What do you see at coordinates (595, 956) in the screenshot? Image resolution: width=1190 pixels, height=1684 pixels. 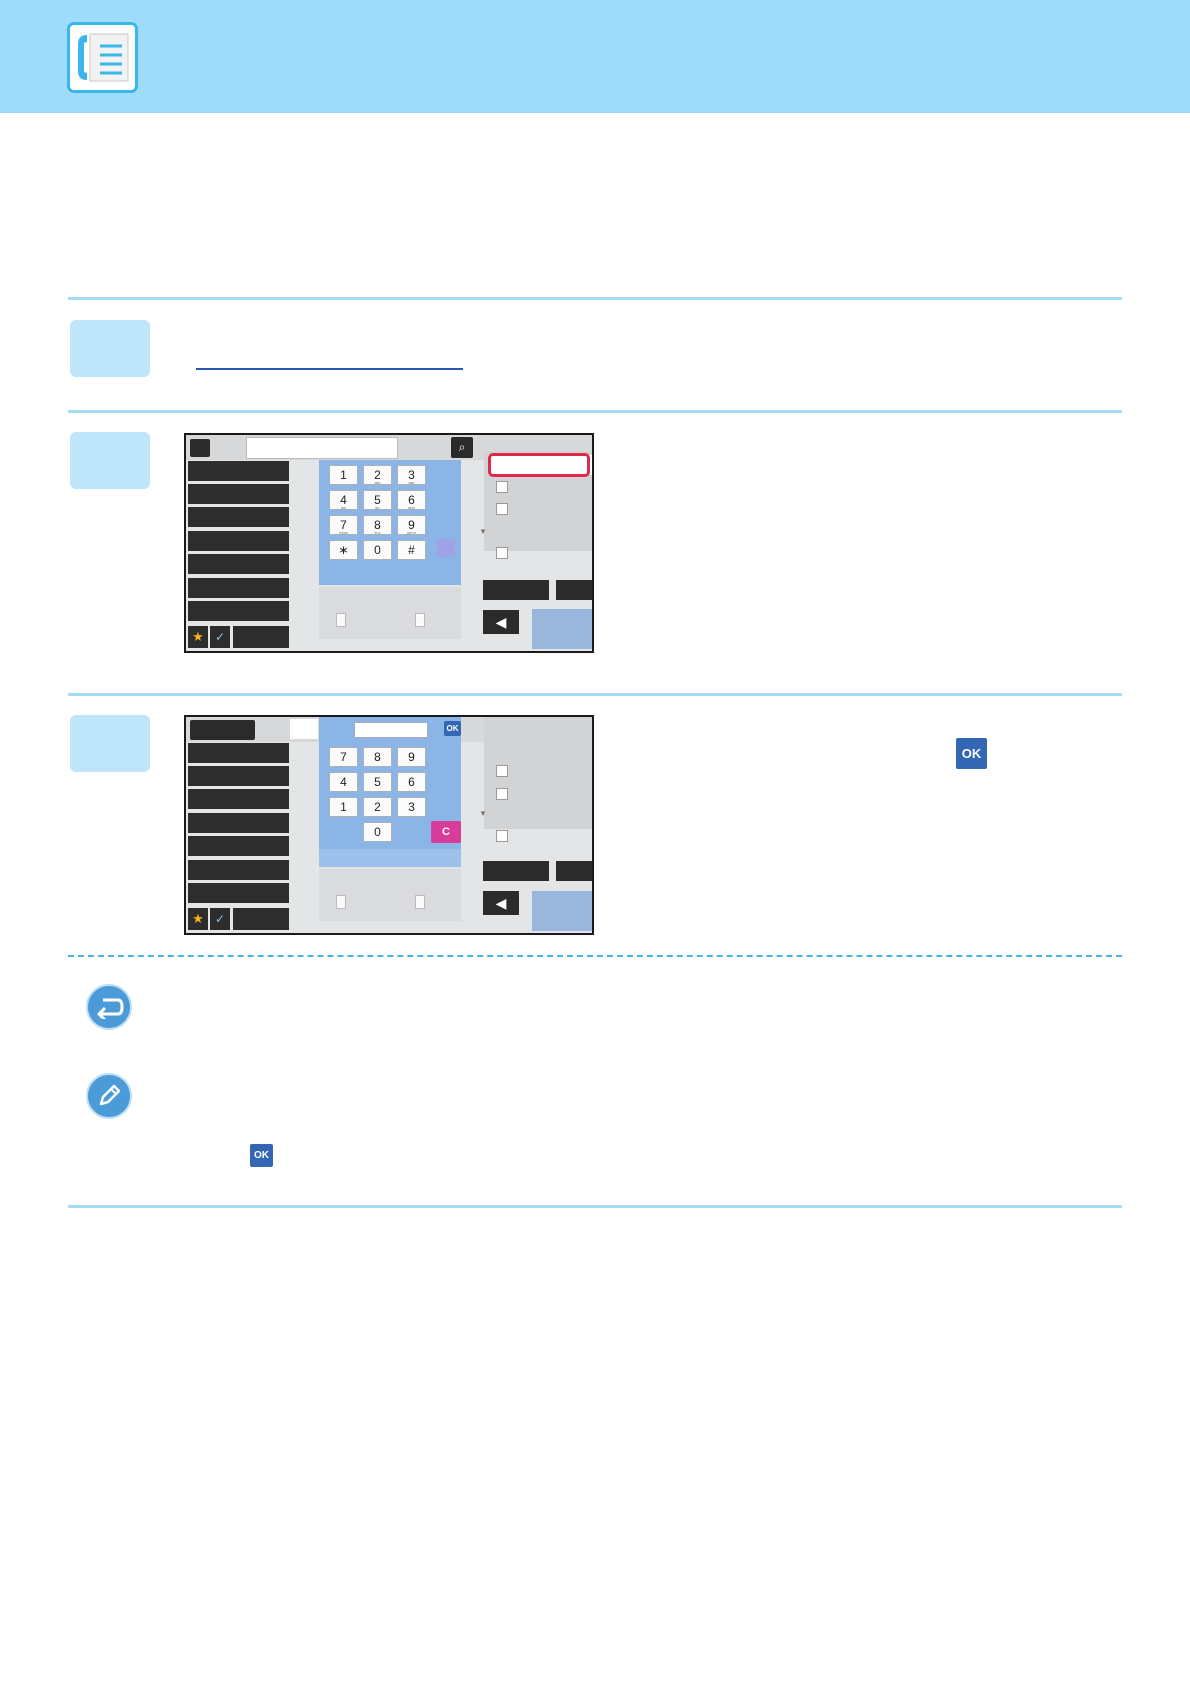 I see `notes-divider` at bounding box center [595, 956].